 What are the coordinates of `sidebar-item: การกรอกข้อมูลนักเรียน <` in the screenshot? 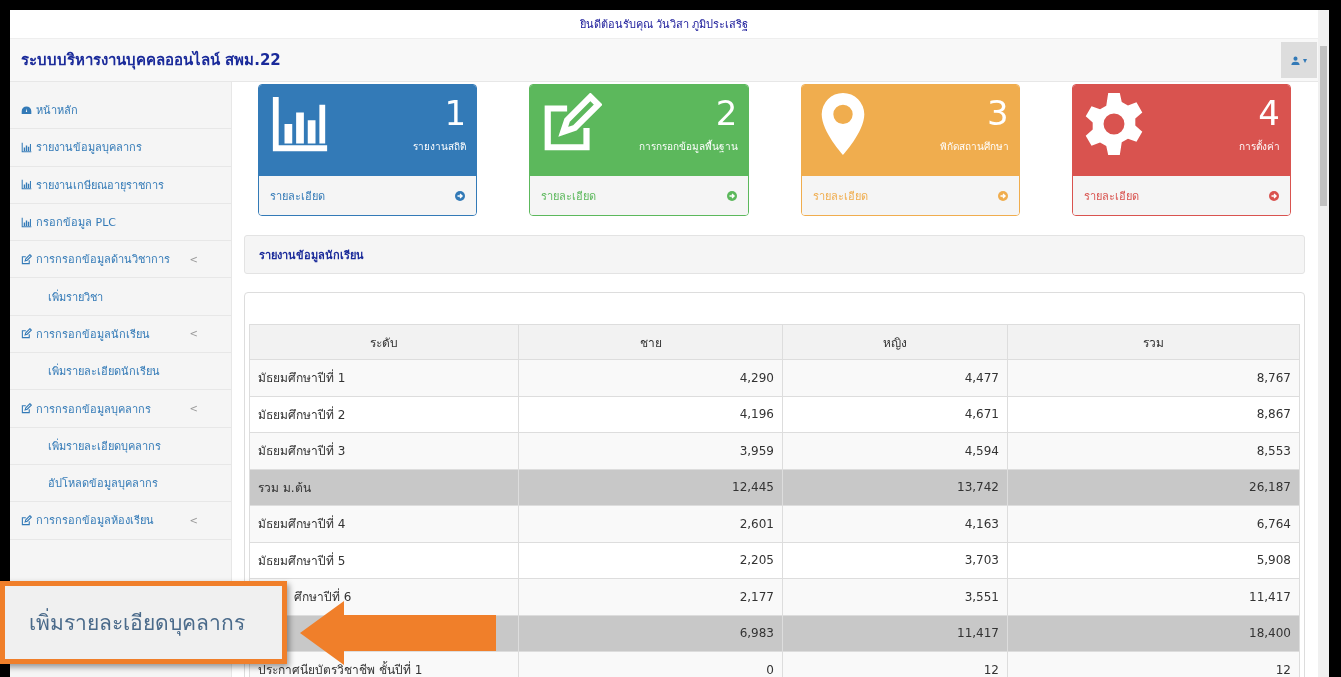 It's located at (120, 334).